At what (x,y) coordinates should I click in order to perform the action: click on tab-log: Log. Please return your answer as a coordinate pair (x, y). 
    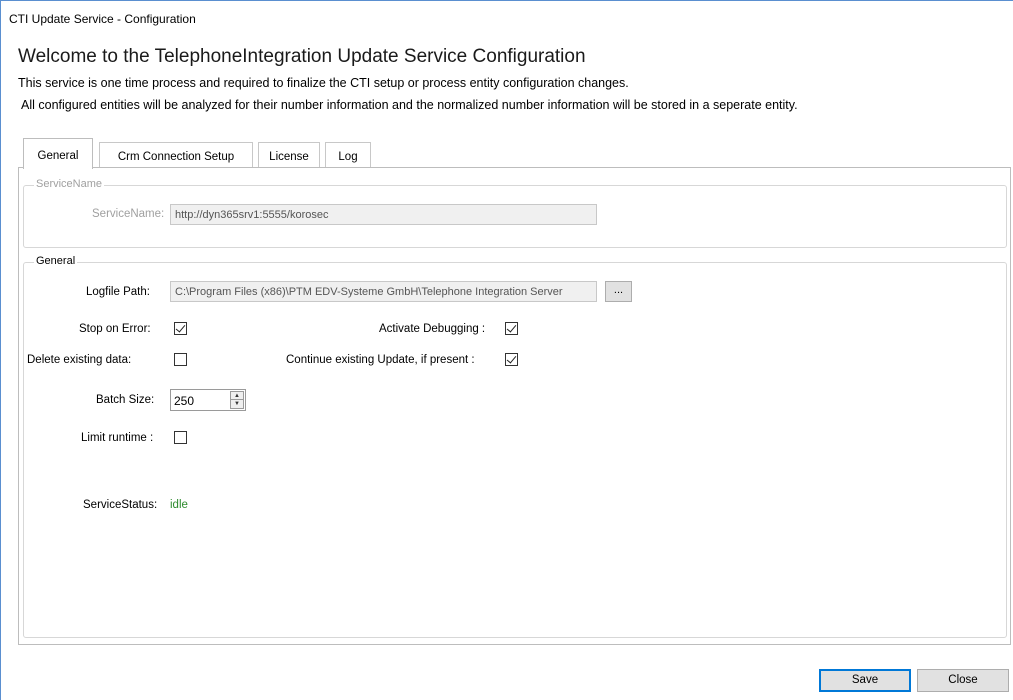
    Looking at the image, I should click on (348, 155).